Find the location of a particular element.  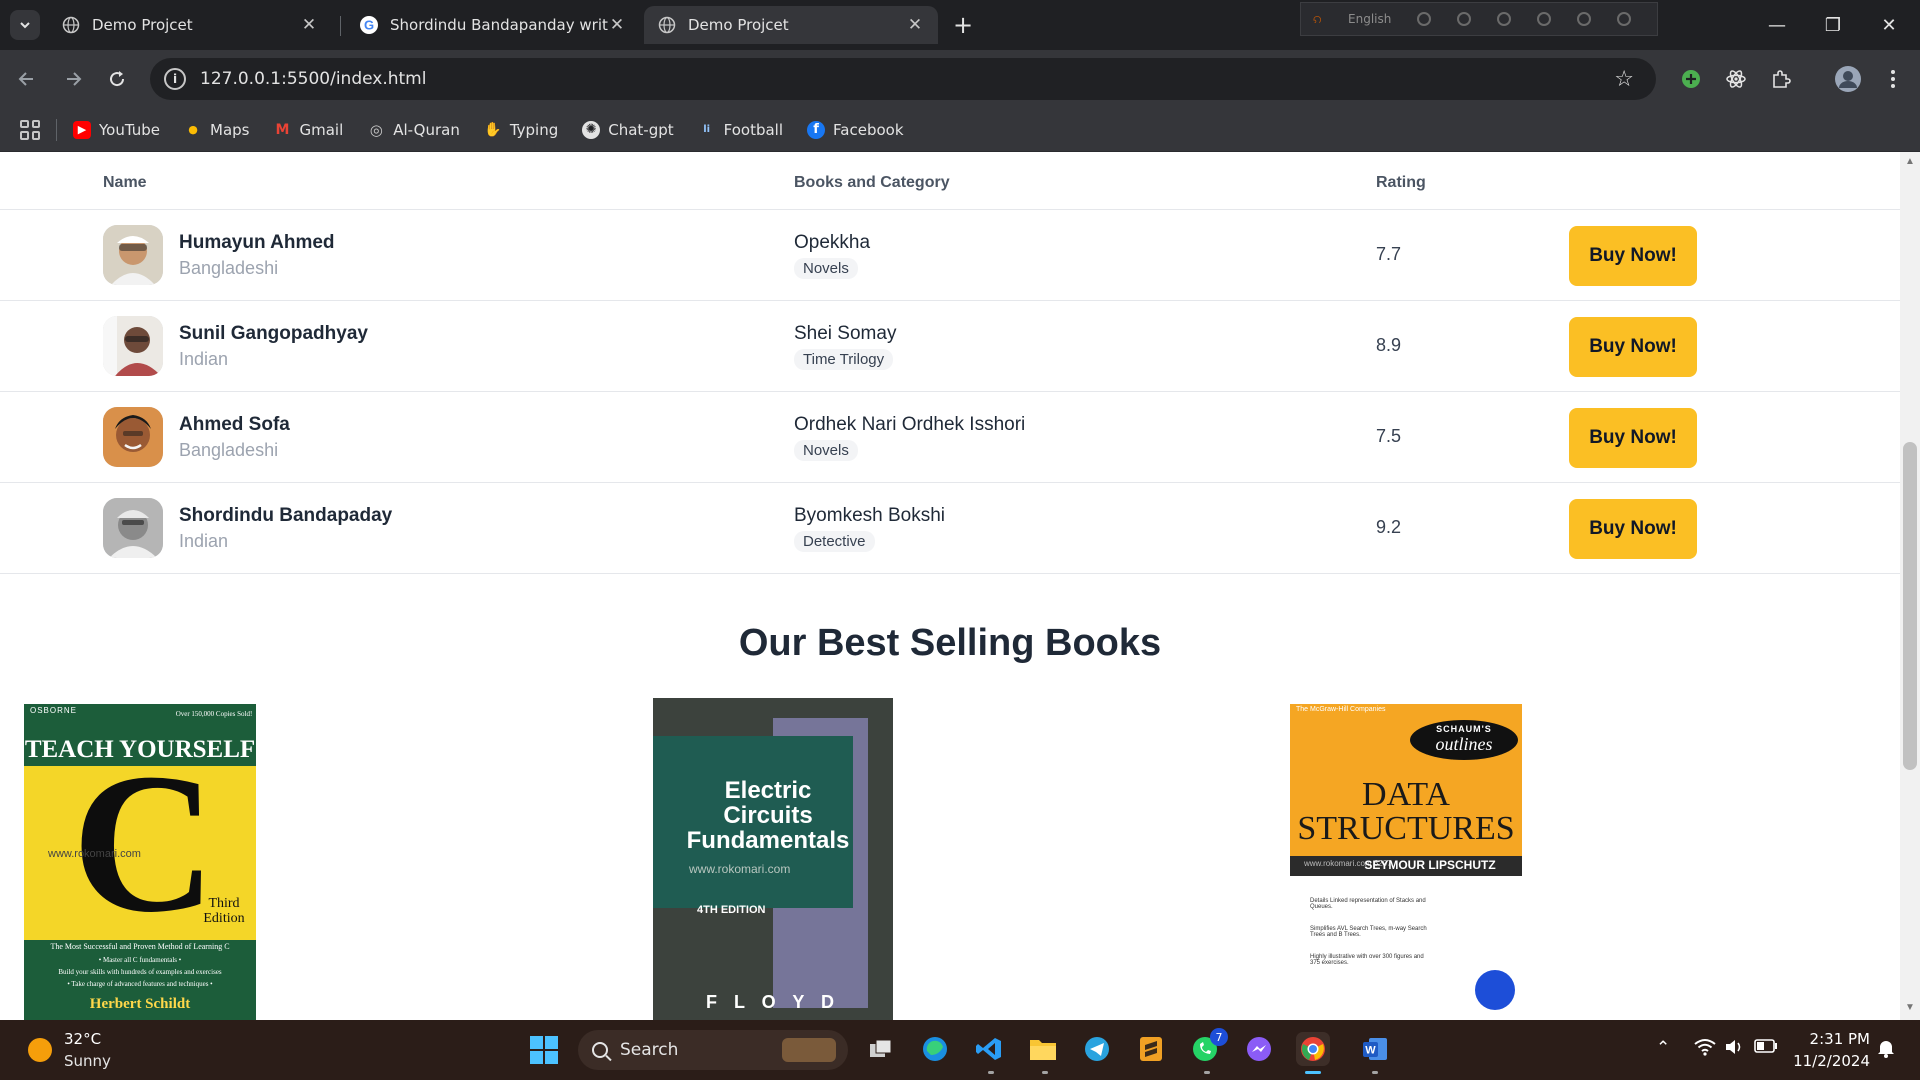

bookmark-separator is located at coordinates (56, 129).